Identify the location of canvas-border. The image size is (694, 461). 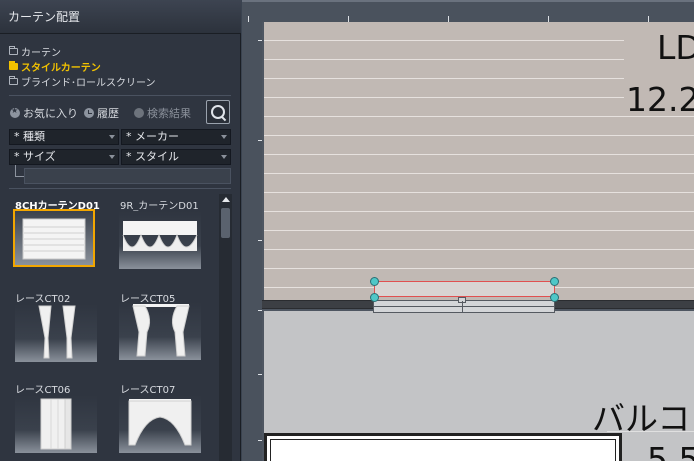
(468, 1).